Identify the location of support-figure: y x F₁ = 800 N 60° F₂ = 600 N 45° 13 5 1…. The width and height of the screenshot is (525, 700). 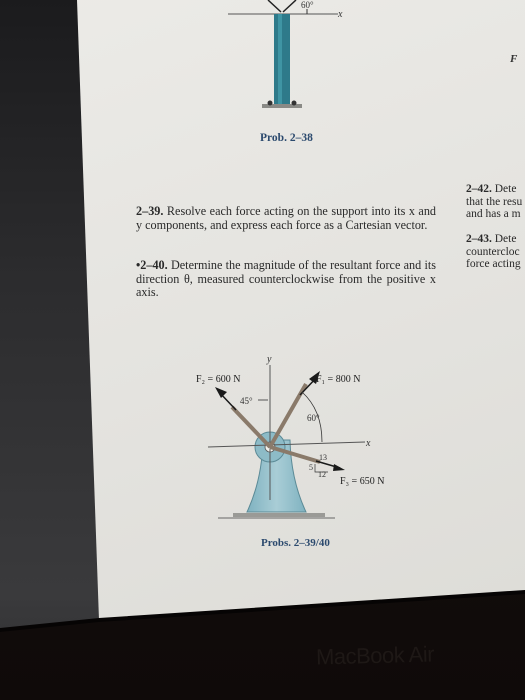
(290, 436).